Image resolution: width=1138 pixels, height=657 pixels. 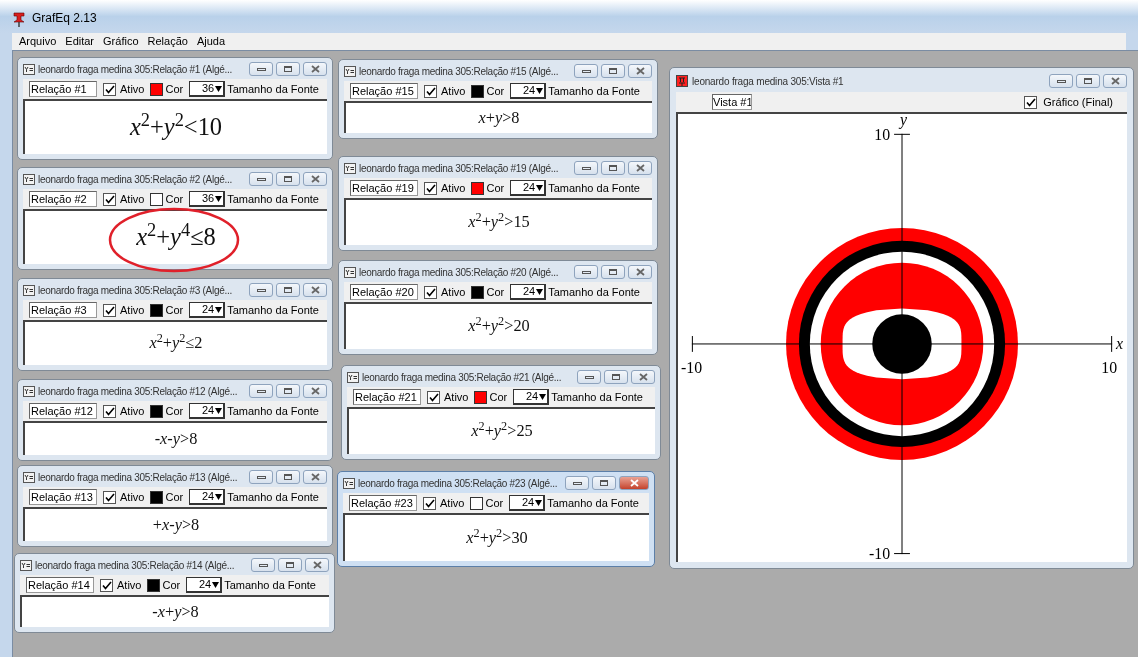 I want to click on color-label: Cor, so click(x=174, y=310).